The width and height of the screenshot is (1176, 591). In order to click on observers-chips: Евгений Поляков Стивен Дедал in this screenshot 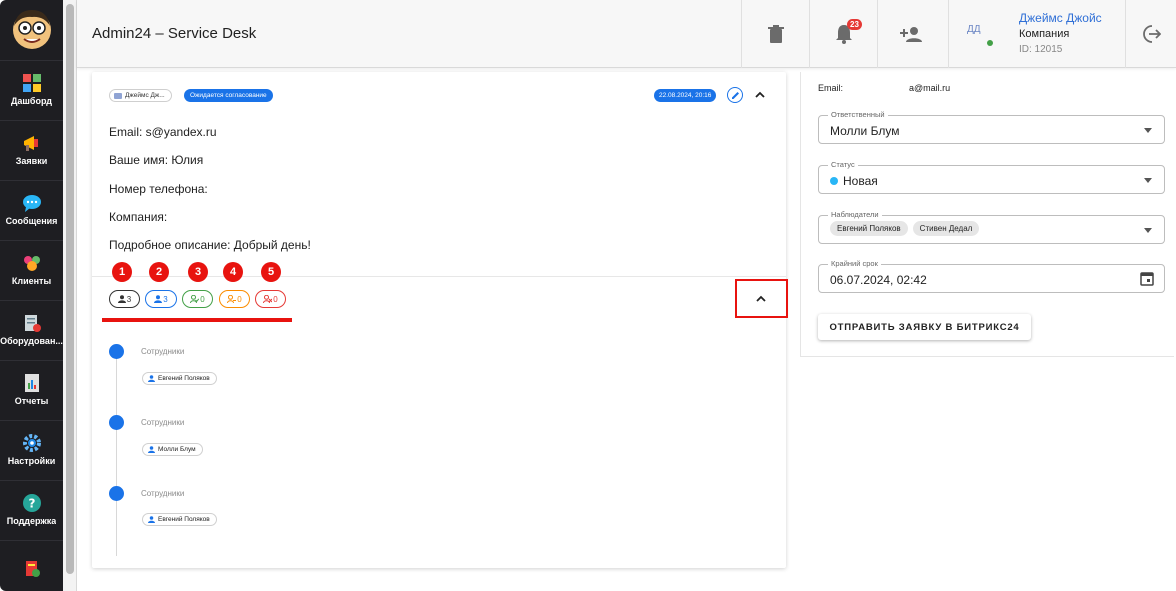, I will do `click(905, 228)`.